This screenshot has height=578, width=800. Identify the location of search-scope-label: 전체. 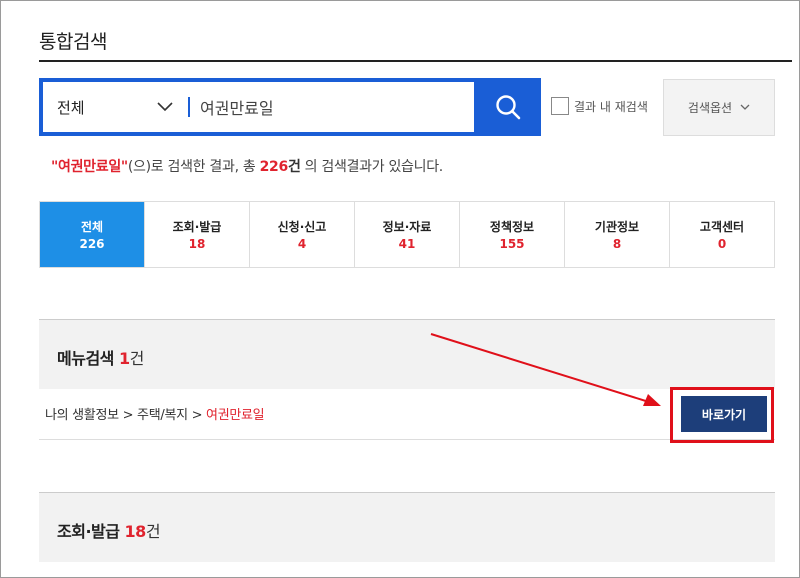
(71, 107).